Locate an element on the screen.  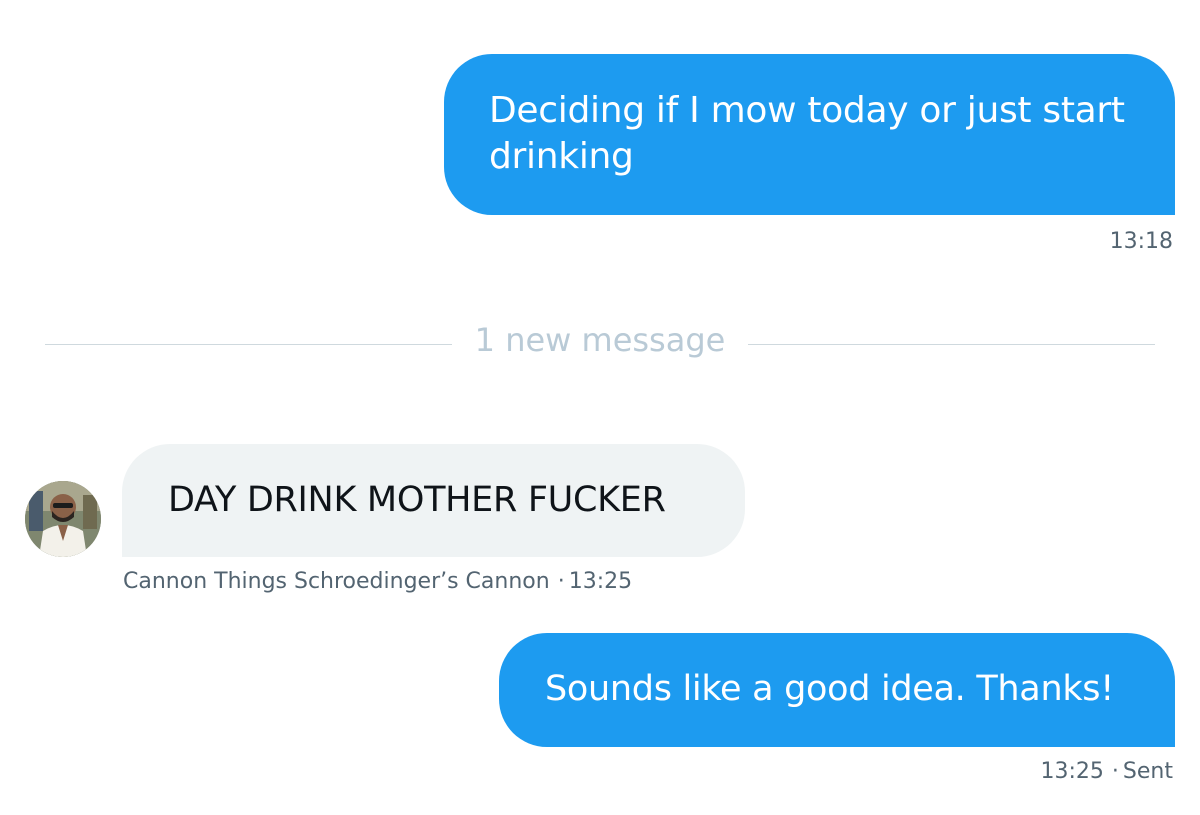
divider-label: 1 new message is located at coordinates (600, 340).